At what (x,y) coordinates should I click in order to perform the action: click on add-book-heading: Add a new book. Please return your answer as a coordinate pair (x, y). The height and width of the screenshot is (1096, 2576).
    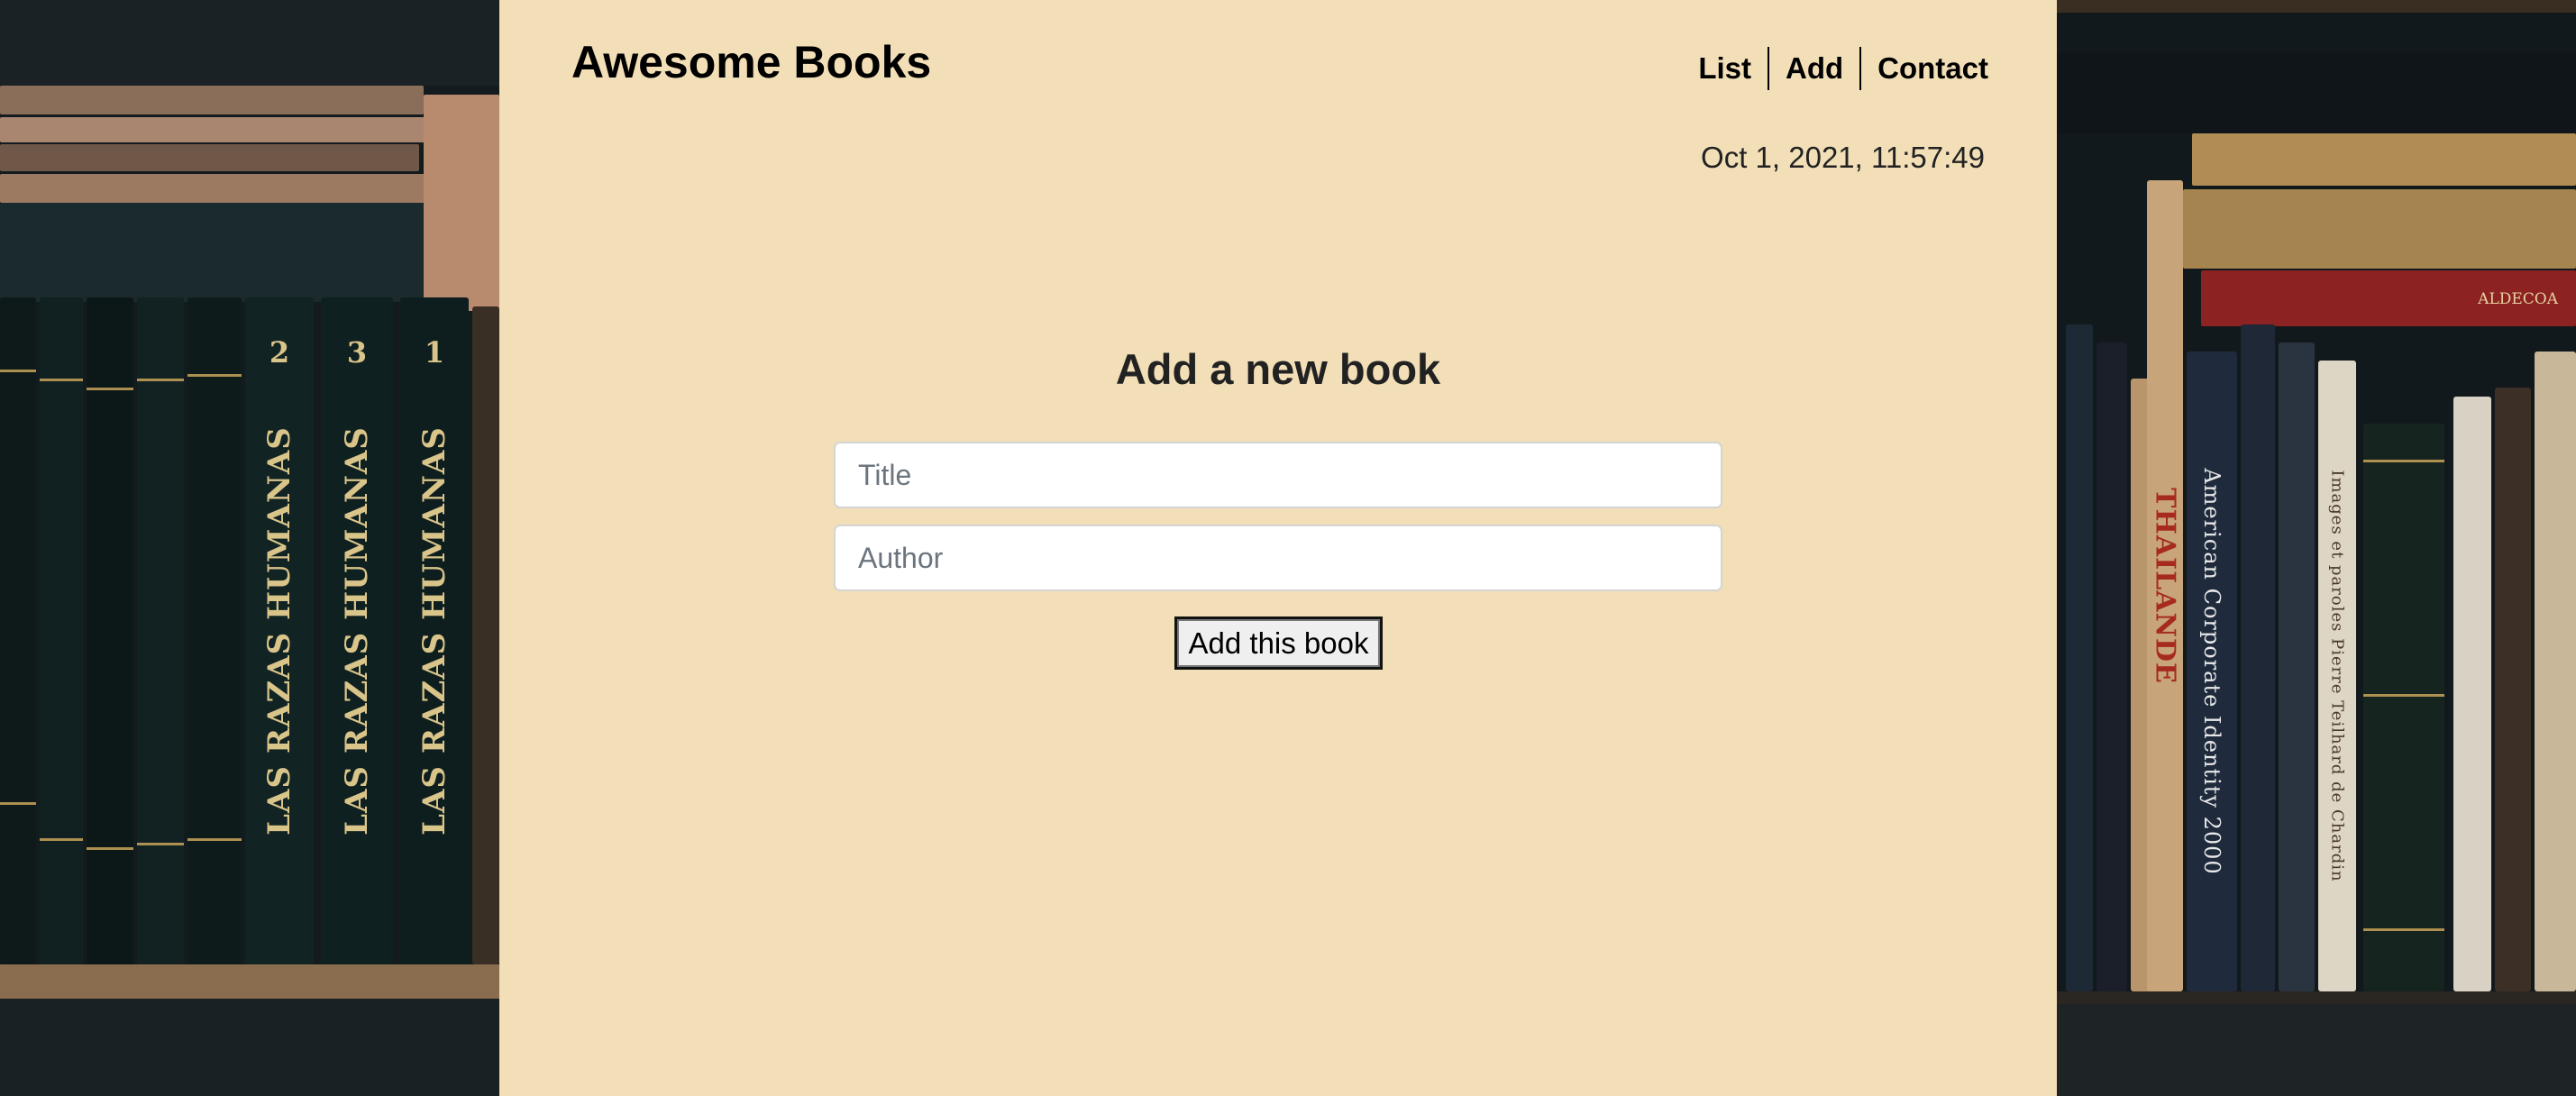
    Looking at the image, I should click on (1278, 369).